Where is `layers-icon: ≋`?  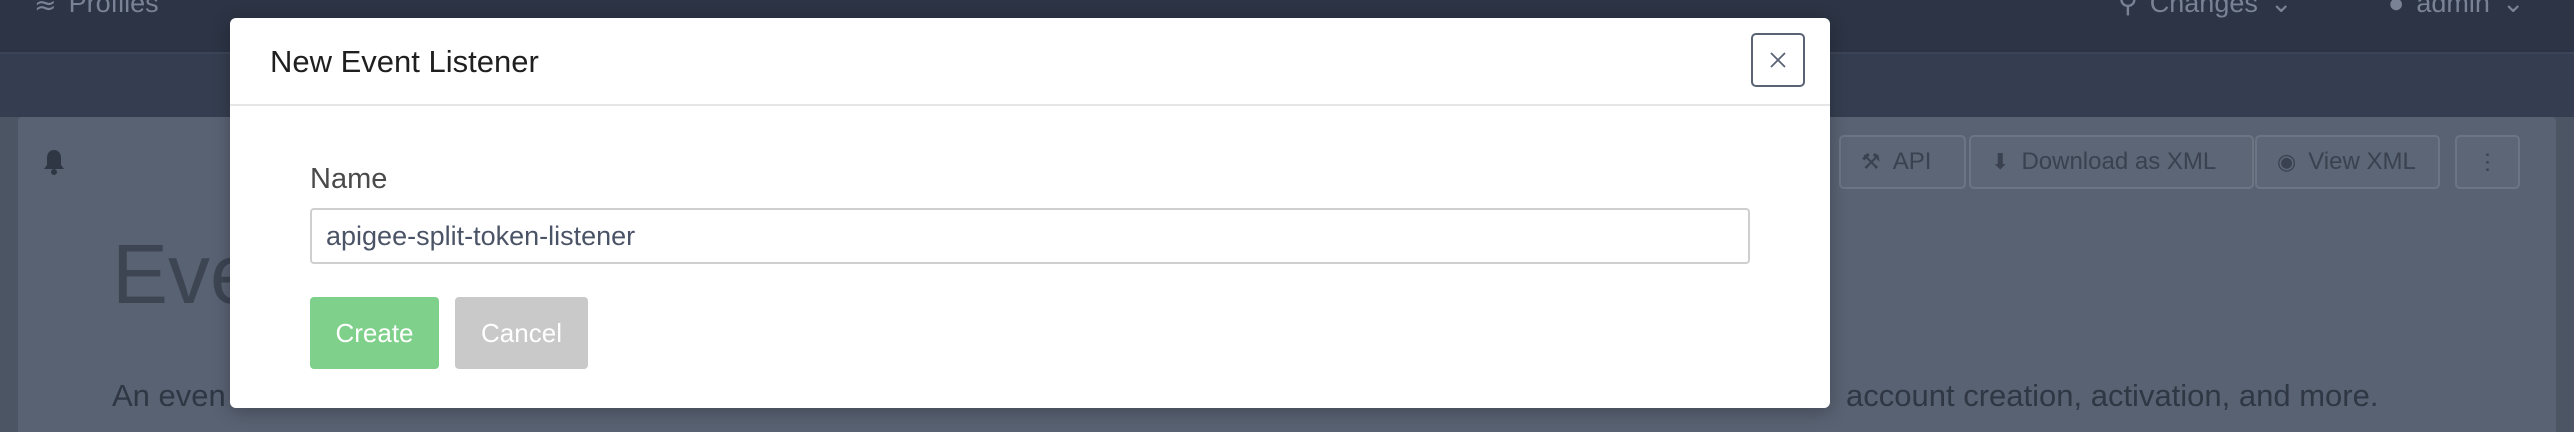 layers-icon: ≋ is located at coordinates (45, 9).